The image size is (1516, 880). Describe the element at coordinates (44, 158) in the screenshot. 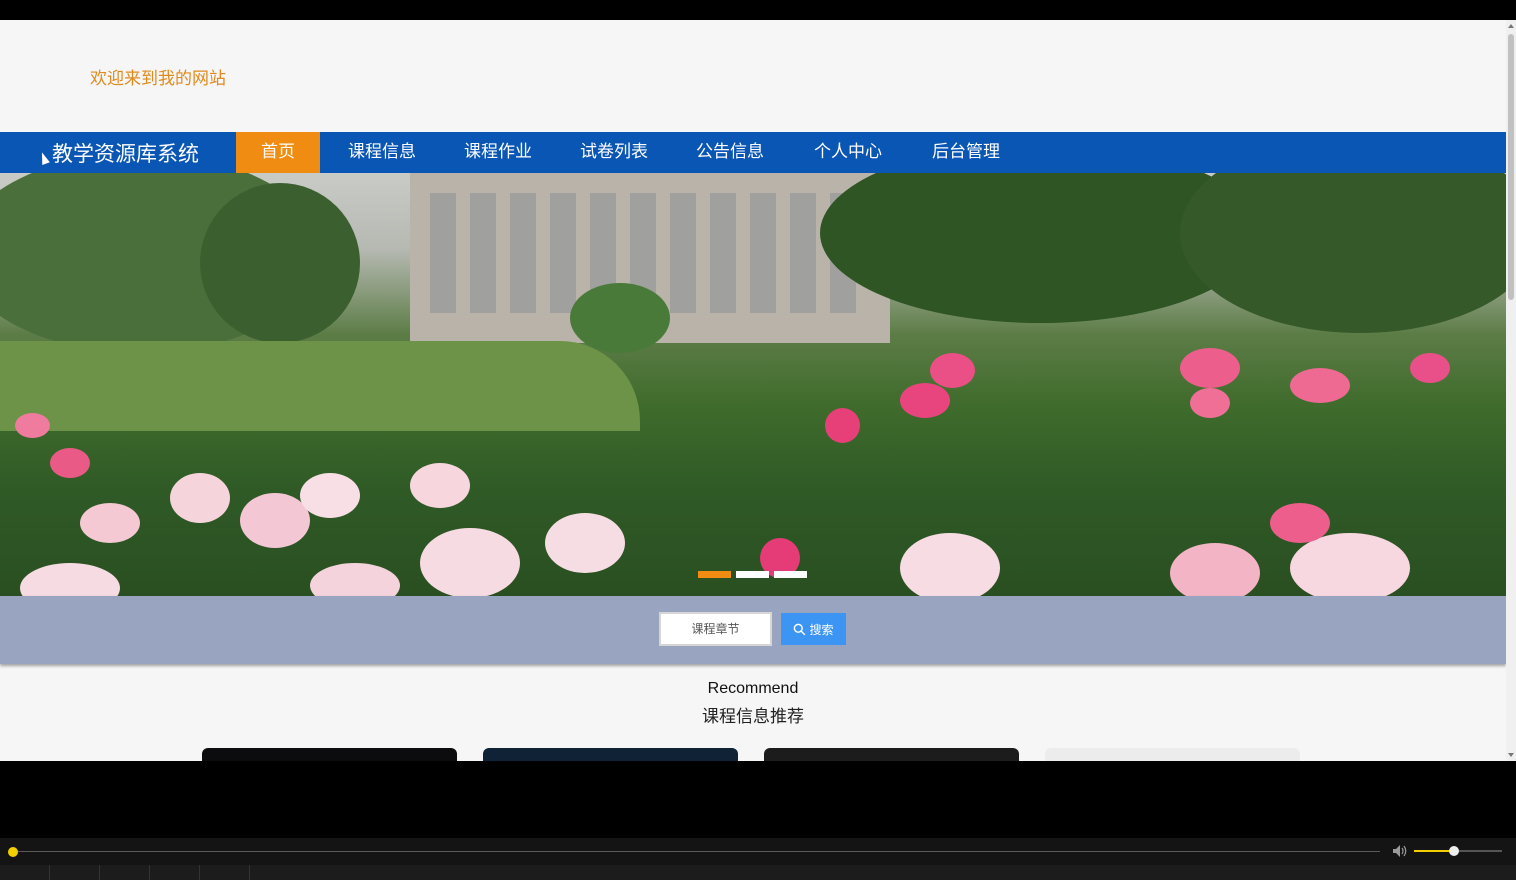

I see `mouse-cursor-icon` at that location.